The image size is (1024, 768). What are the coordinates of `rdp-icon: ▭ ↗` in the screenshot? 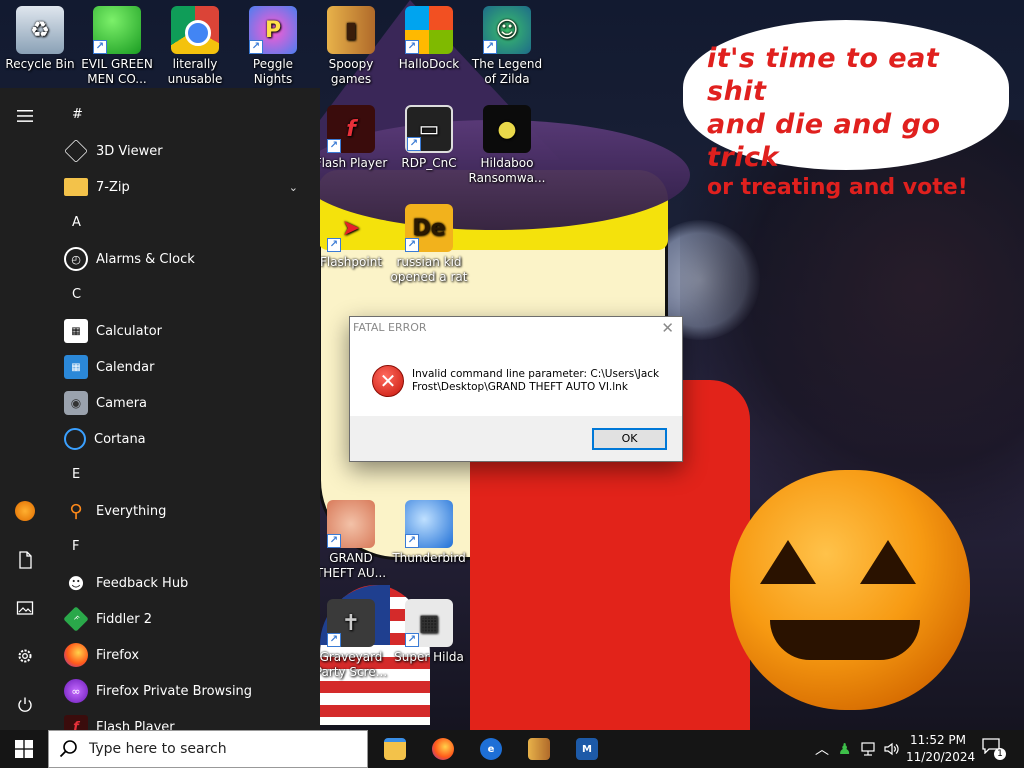 It's located at (429, 129).